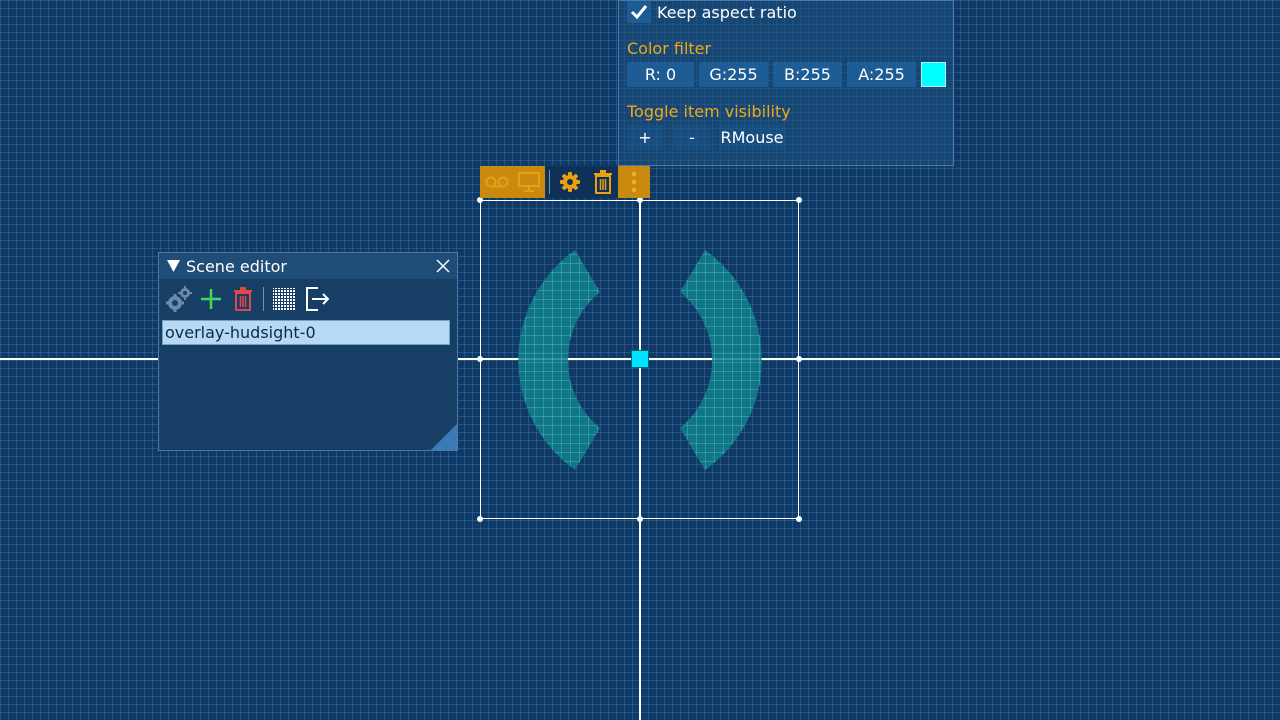 This screenshot has width=1280, height=720. Describe the element at coordinates (444, 437) in the screenshot. I see `resize-grip` at that location.